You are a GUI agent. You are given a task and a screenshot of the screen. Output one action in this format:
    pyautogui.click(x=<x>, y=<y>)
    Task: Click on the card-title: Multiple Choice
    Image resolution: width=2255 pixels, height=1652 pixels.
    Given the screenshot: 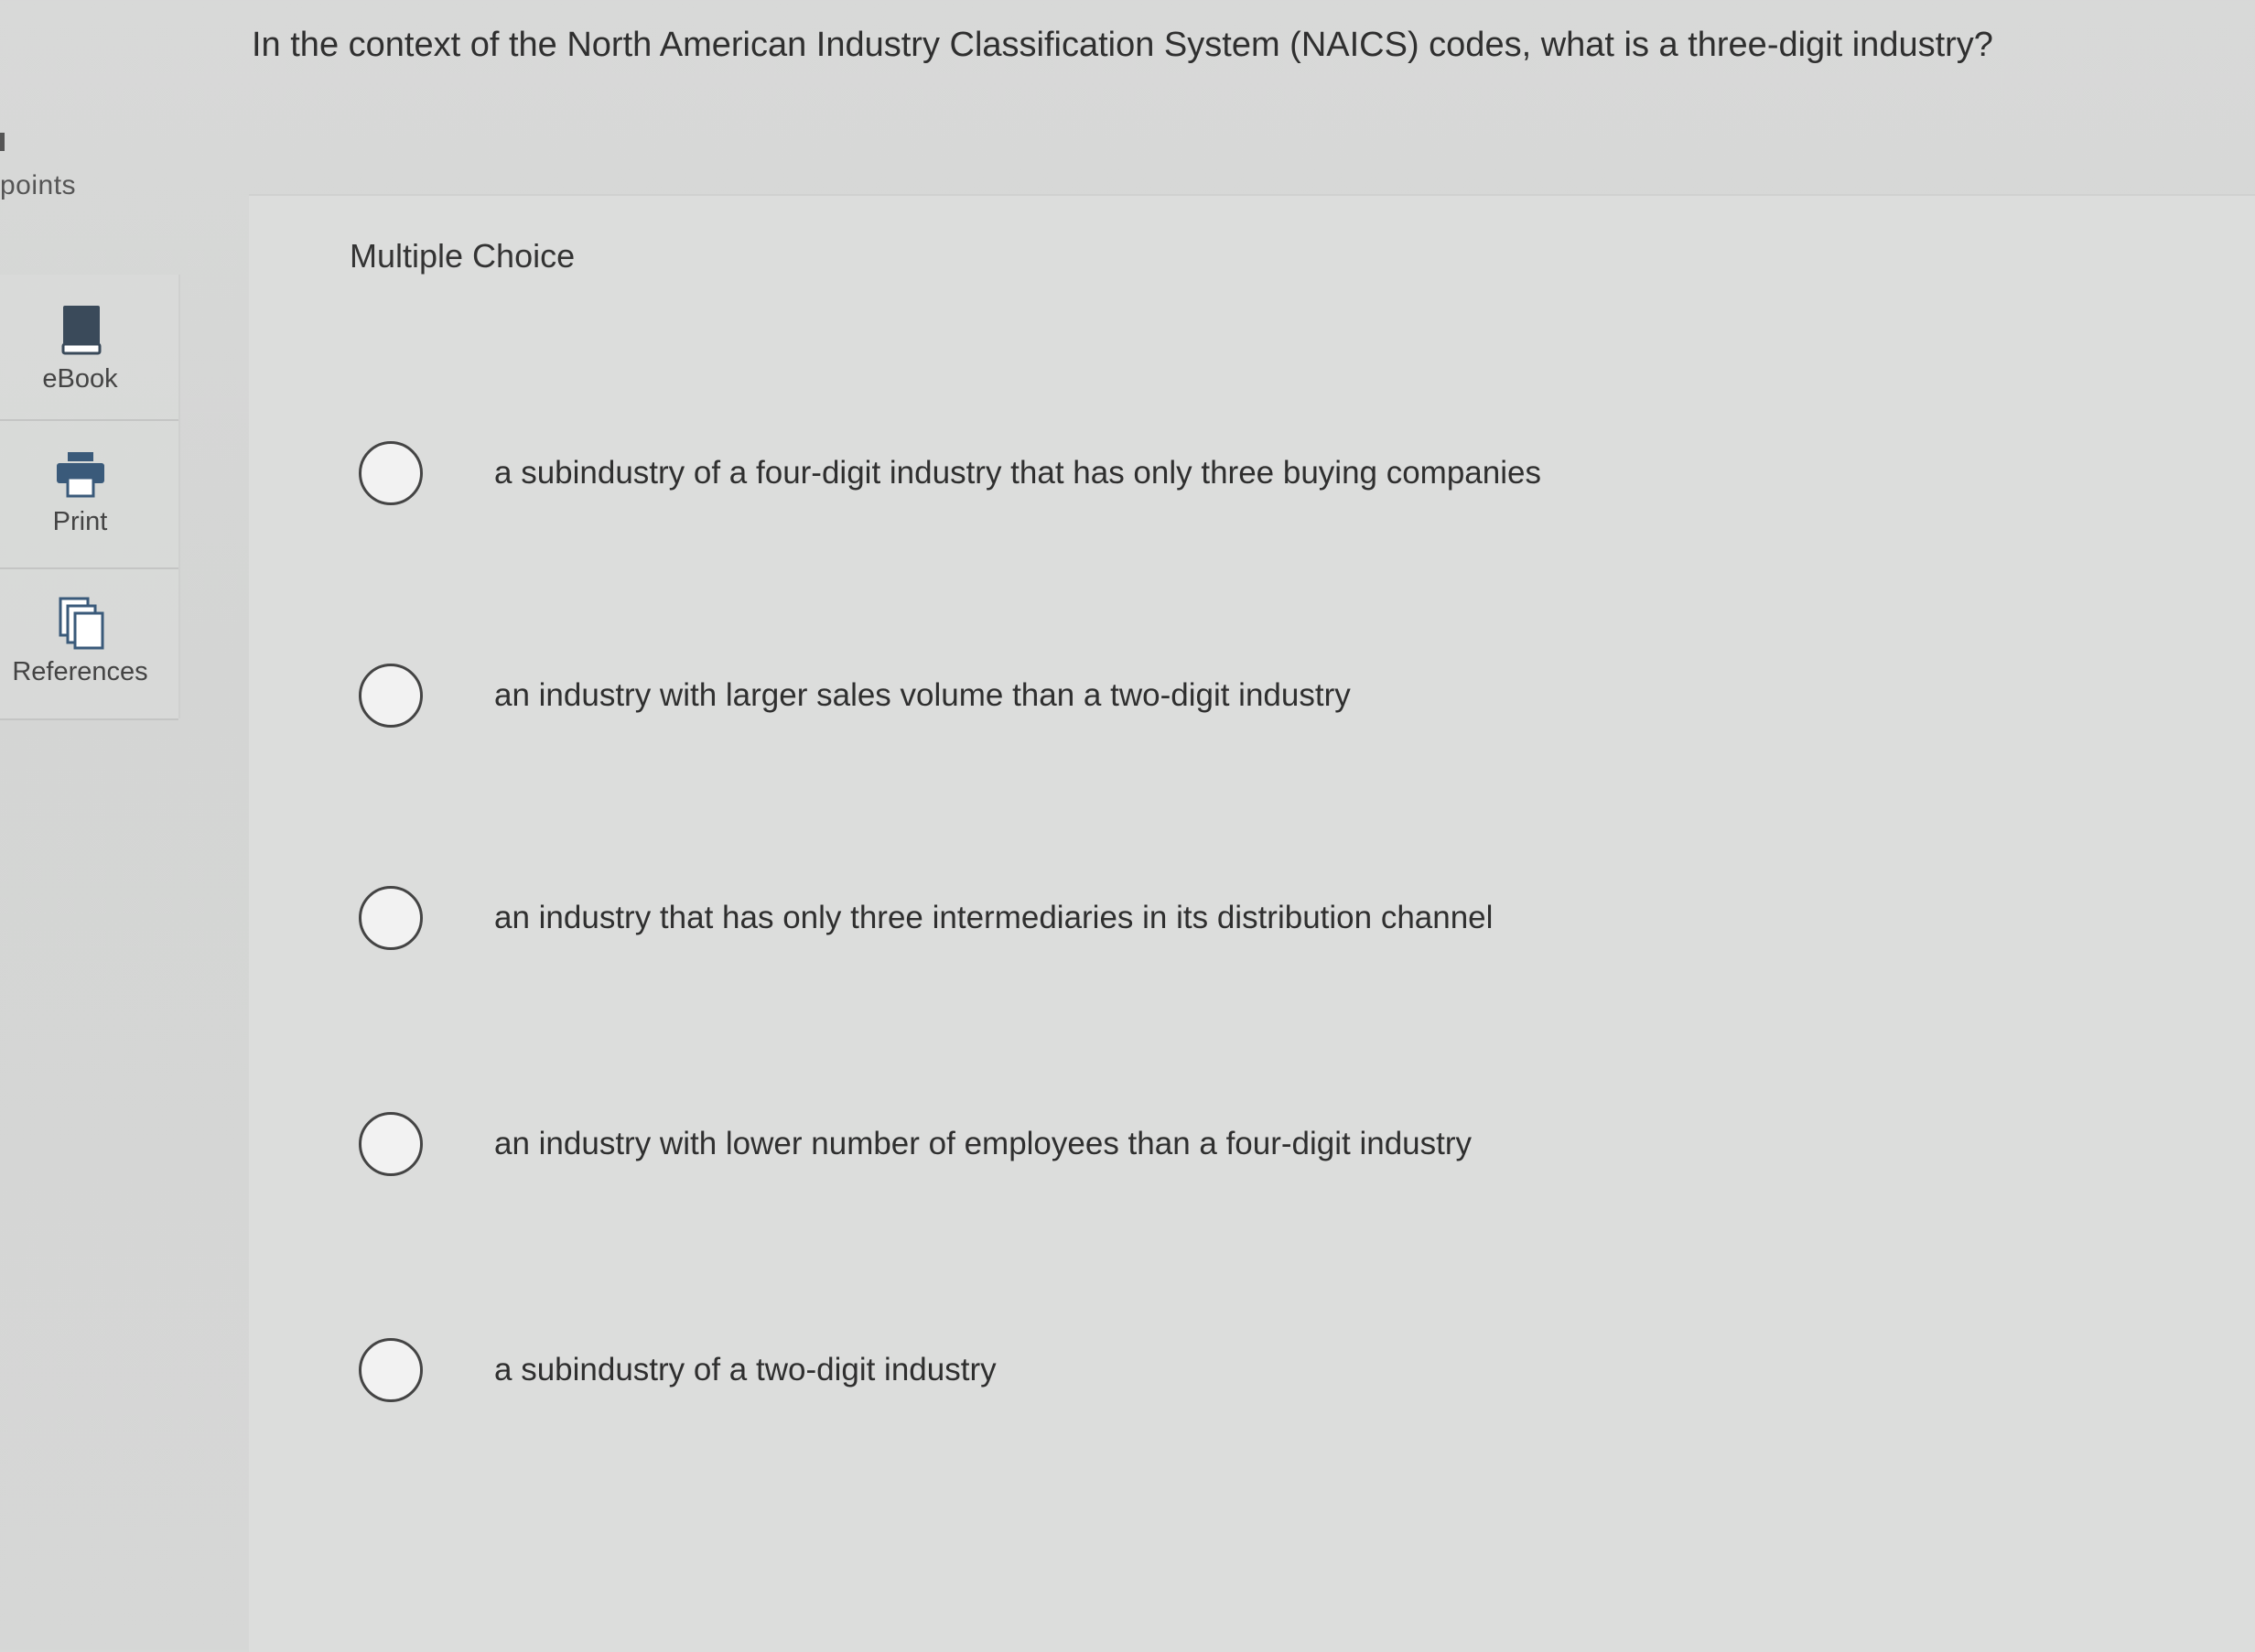 What is the action you would take?
    pyautogui.click(x=463, y=256)
    